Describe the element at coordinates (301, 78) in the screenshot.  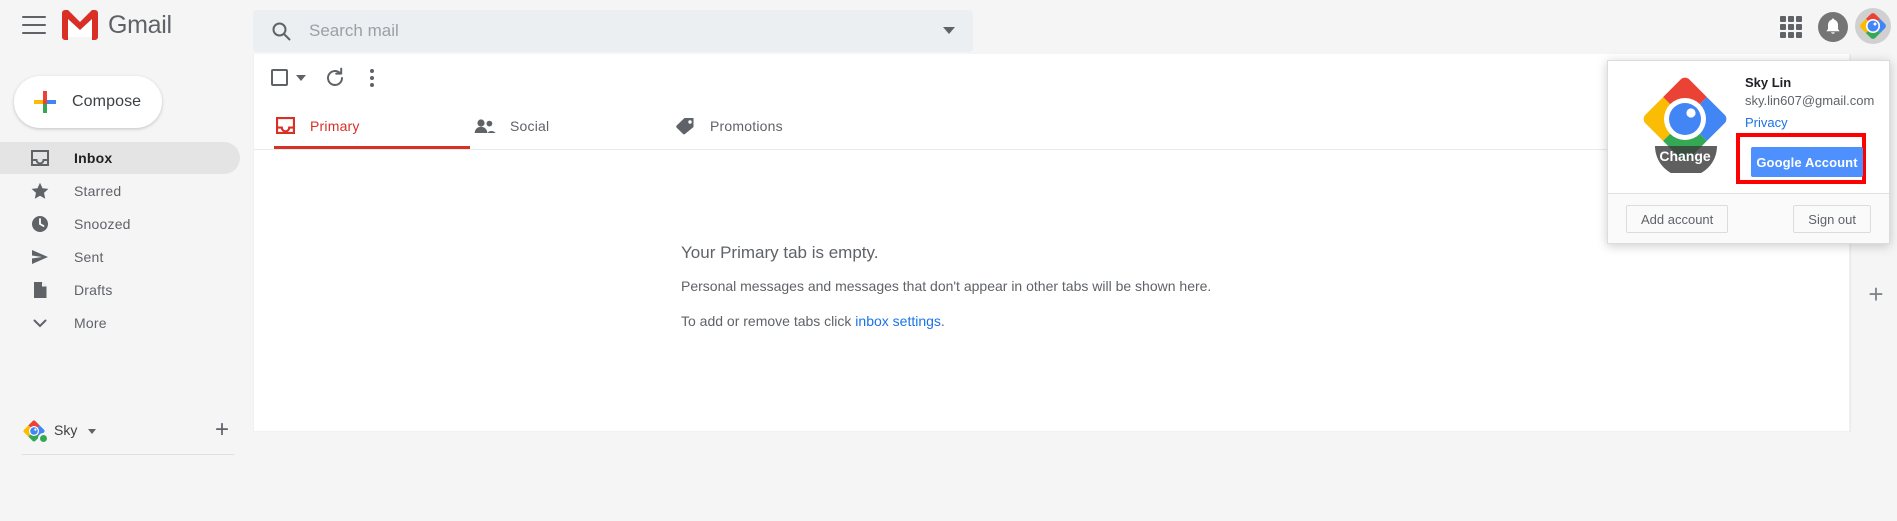
I see `select-all-chevron-down-icon` at that location.